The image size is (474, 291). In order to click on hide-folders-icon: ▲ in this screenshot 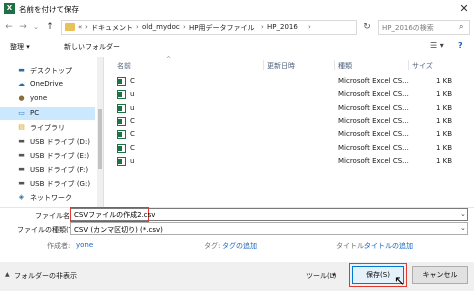, I will do `click(7, 274)`.